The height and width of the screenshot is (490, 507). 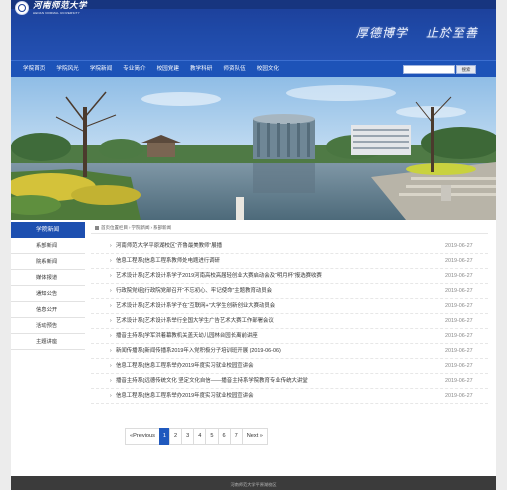 What do you see at coordinates (48, 326) in the screenshot?
I see `sidebar-item-event-preview: 活动预告` at bounding box center [48, 326].